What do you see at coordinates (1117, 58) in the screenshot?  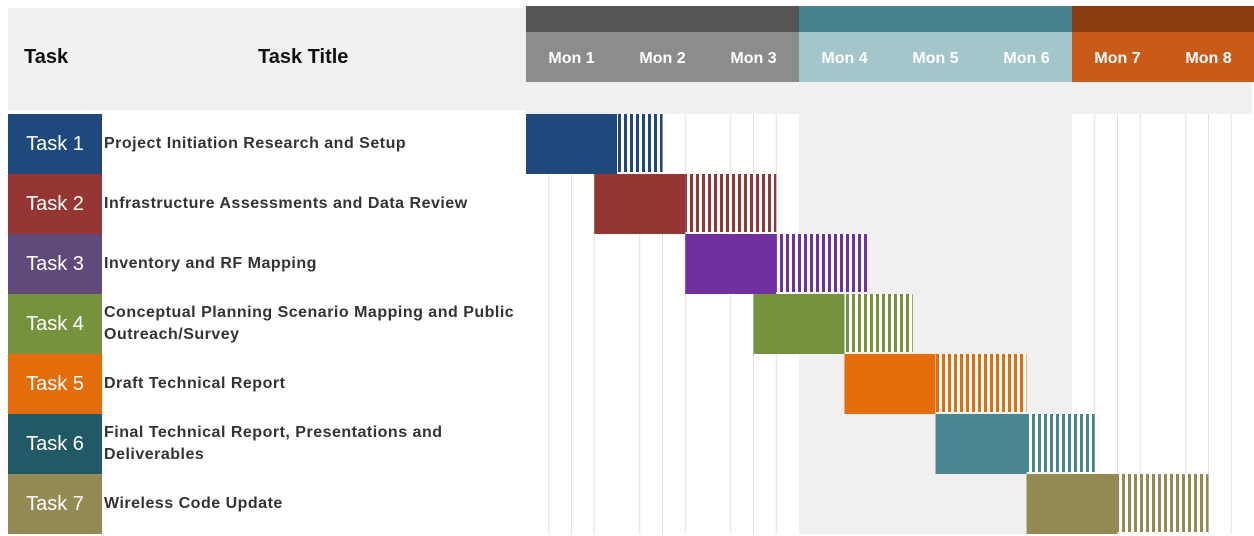 I see `month-label: Mon 7` at bounding box center [1117, 58].